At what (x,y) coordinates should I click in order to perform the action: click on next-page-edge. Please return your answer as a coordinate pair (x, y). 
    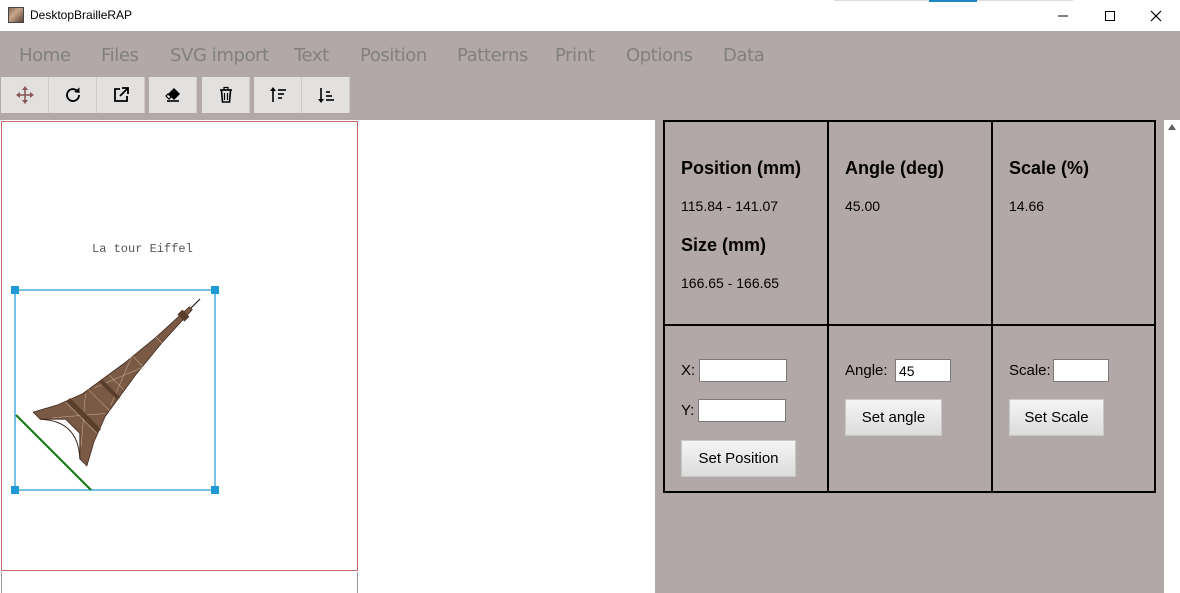
    Looking at the image, I should click on (179, 582).